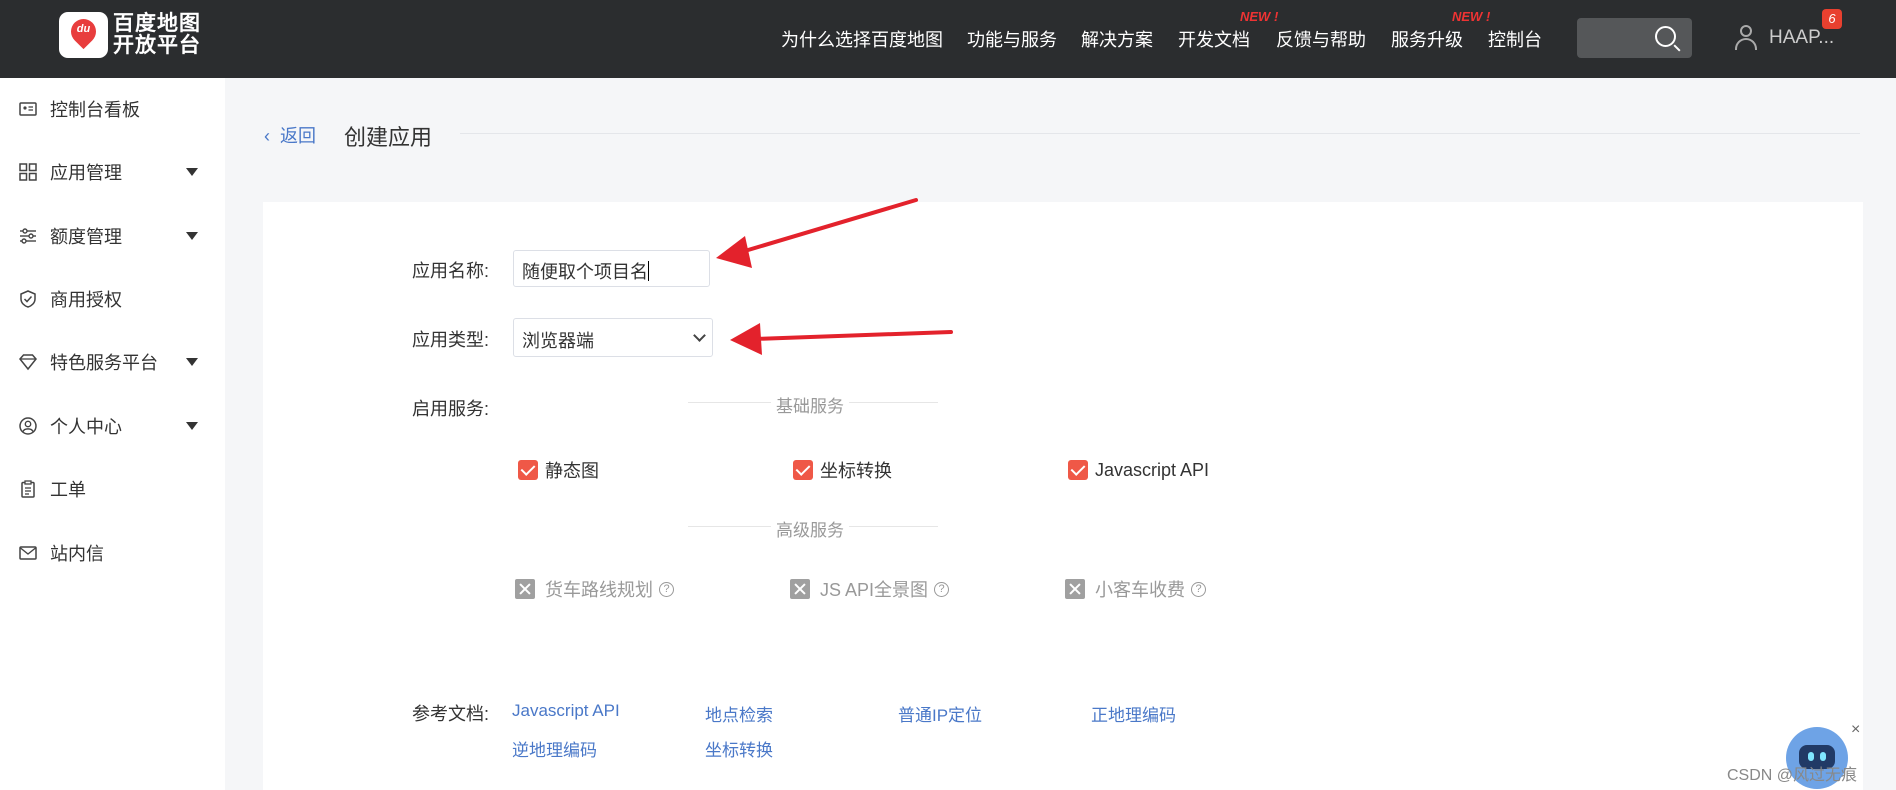 This screenshot has width=1896, height=790. What do you see at coordinates (86, 173) in the screenshot?
I see `sidebar-item-label: 应用管理` at bounding box center [86, 173].